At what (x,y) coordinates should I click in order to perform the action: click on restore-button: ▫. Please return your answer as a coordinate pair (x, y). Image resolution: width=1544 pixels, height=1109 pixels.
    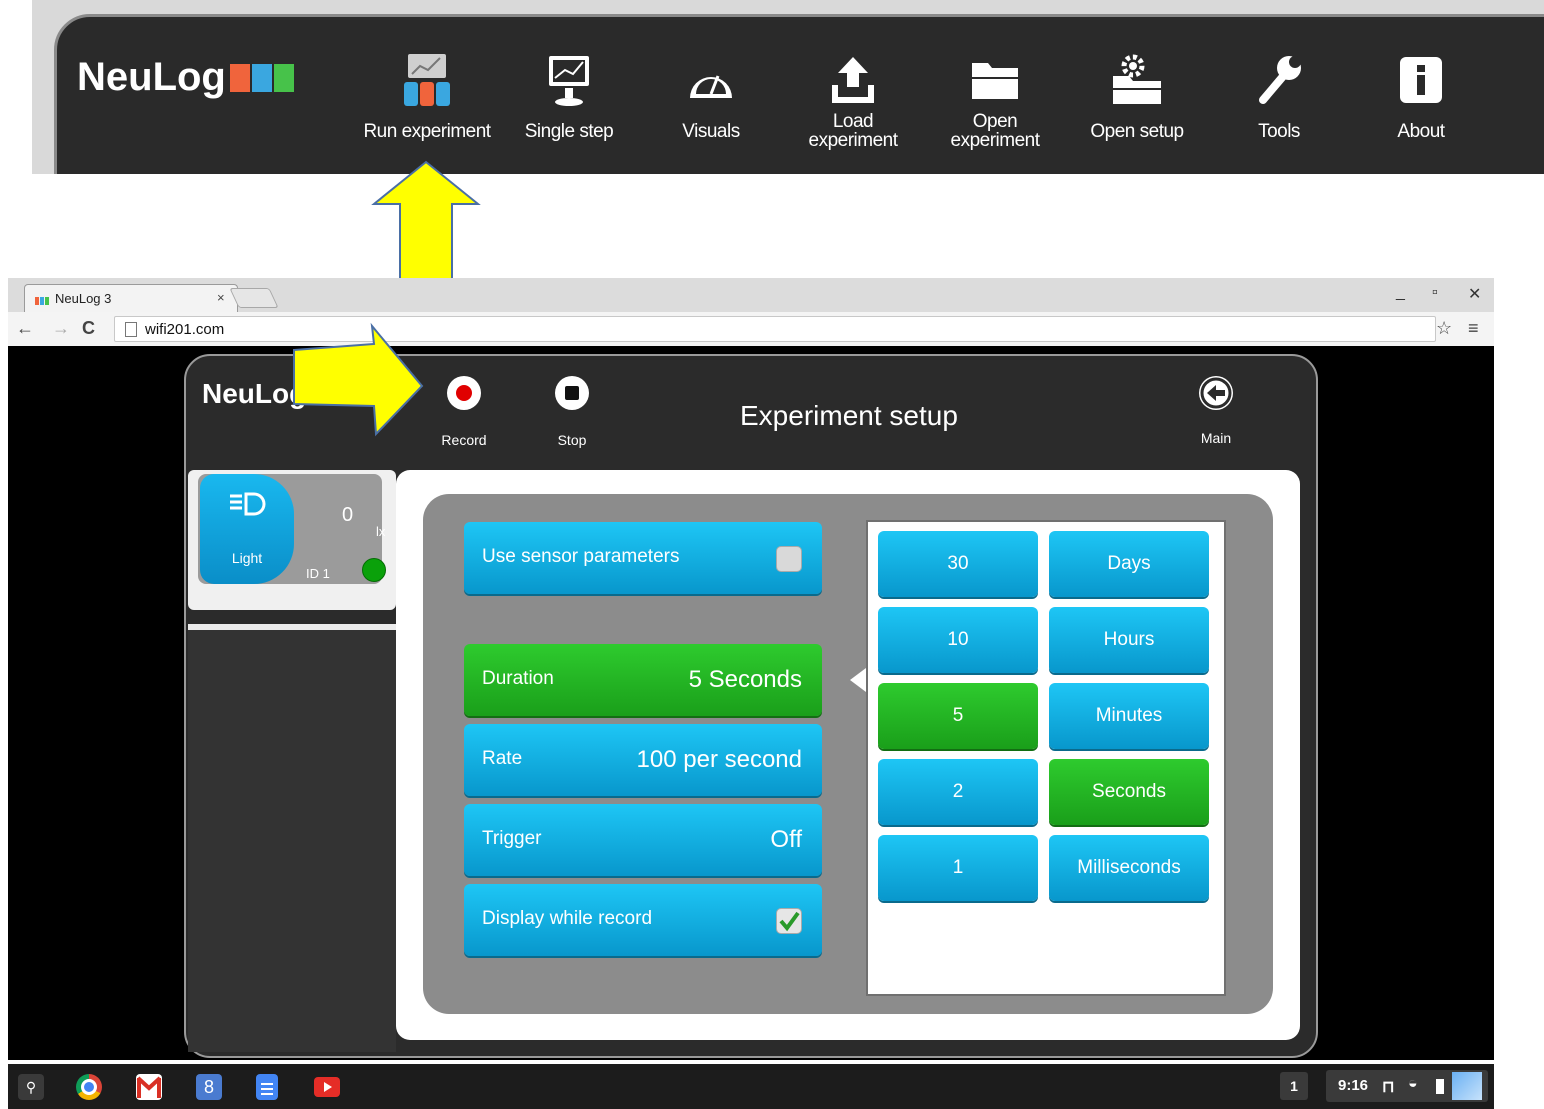
    Looking at the image, I should click on (1435, 293).